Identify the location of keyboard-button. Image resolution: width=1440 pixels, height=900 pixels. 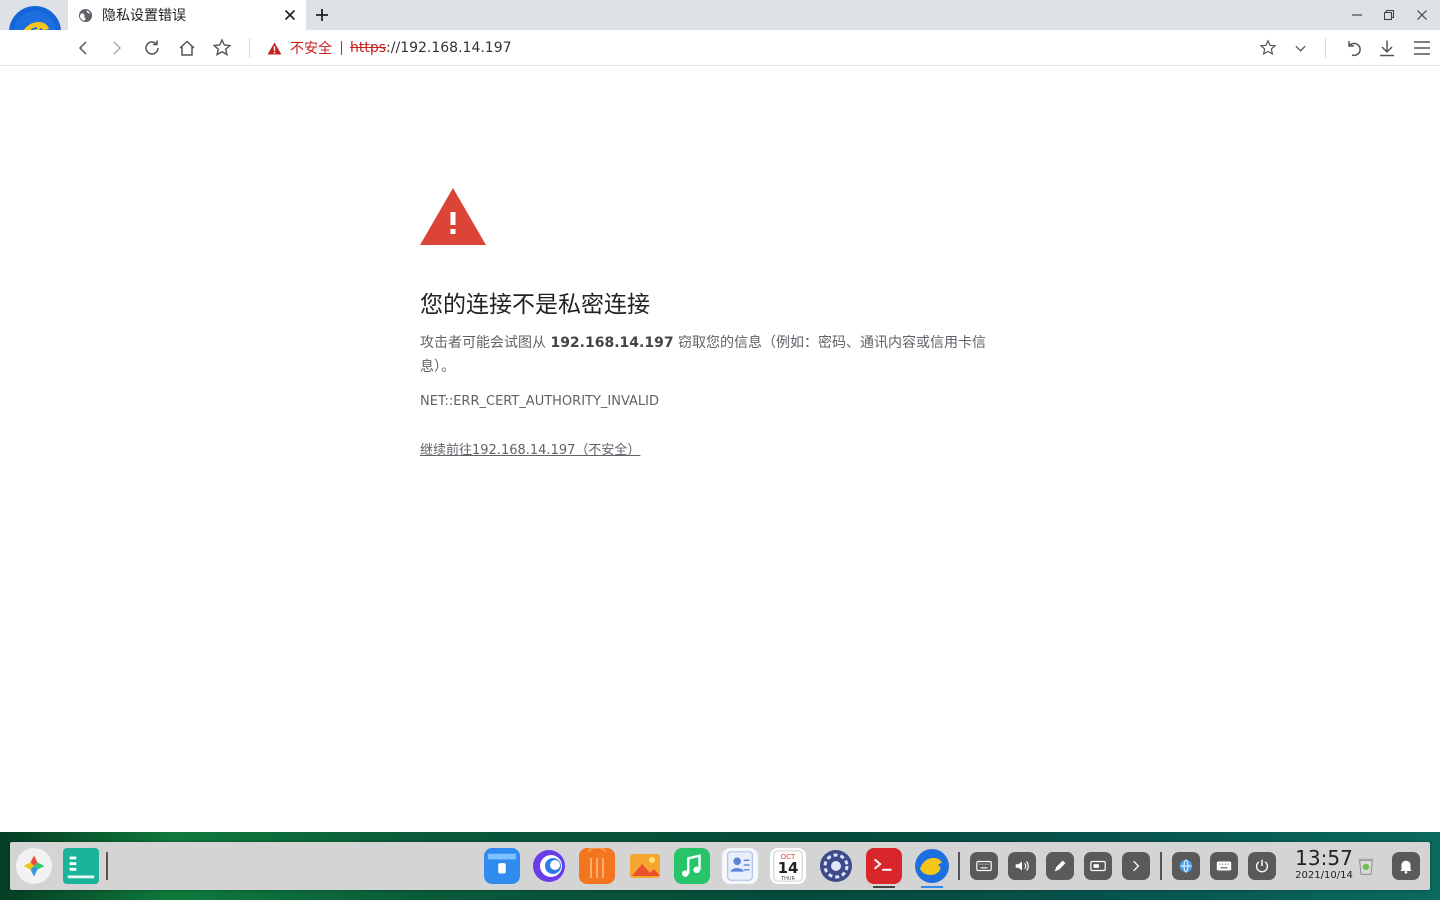
(984, 866).